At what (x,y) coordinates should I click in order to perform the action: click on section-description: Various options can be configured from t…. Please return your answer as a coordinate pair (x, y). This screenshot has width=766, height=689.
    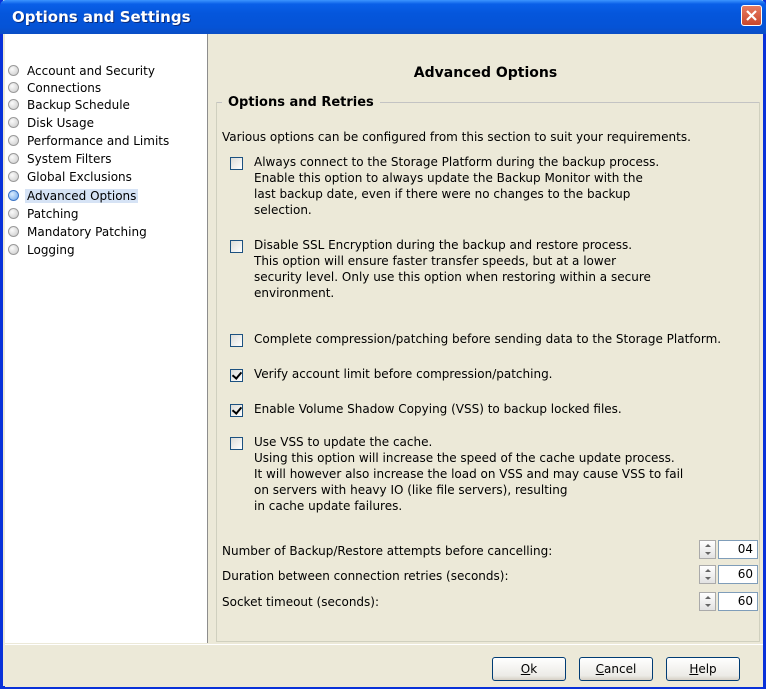
    Looking at the image, I should click on (456, 137).